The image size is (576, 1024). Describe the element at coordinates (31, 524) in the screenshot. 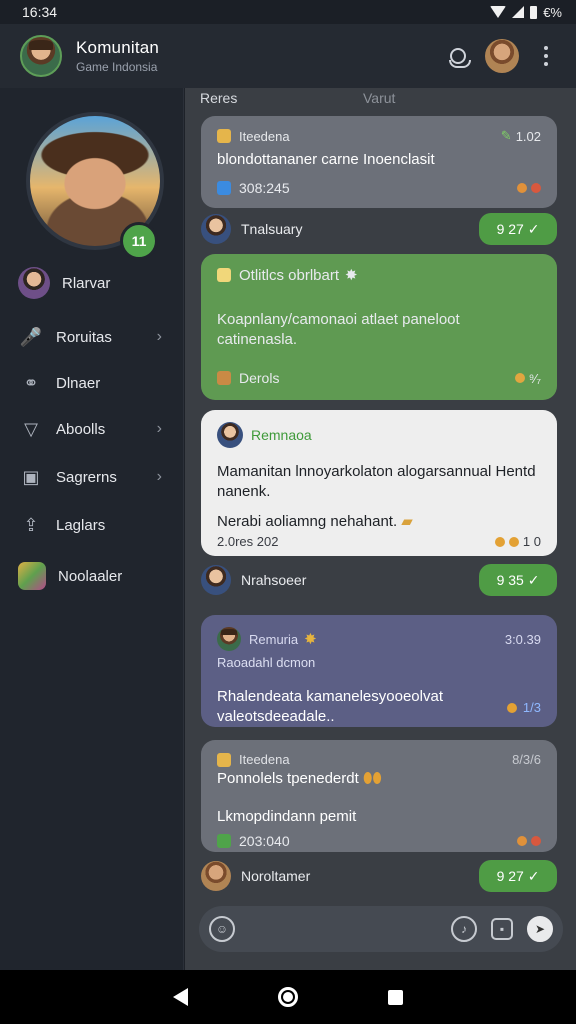

I see `upload-icon: ⇪` at that location.